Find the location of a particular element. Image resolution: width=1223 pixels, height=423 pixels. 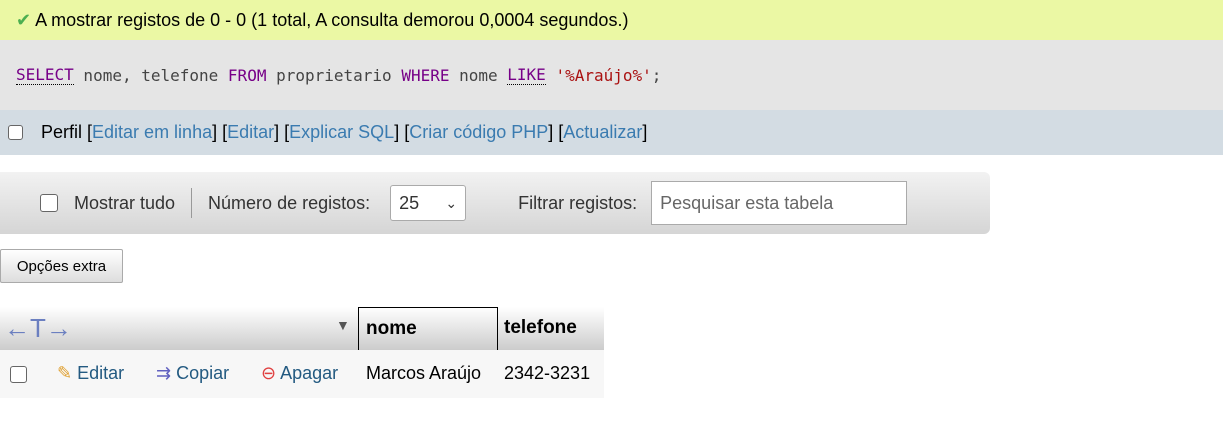

column-header-telefone: telefone is located at coordinates (540, 328).